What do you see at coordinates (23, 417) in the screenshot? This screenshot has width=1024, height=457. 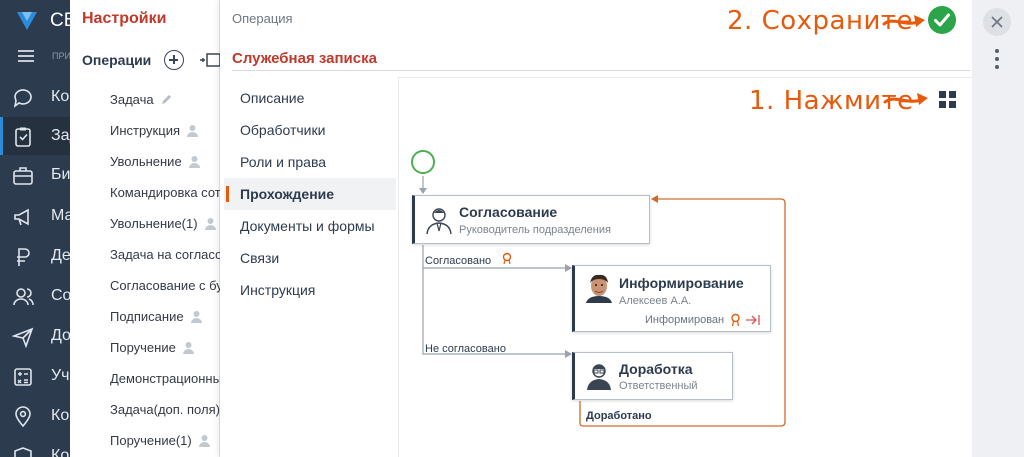 I see `location-icon` at bounding box center [23, 417].